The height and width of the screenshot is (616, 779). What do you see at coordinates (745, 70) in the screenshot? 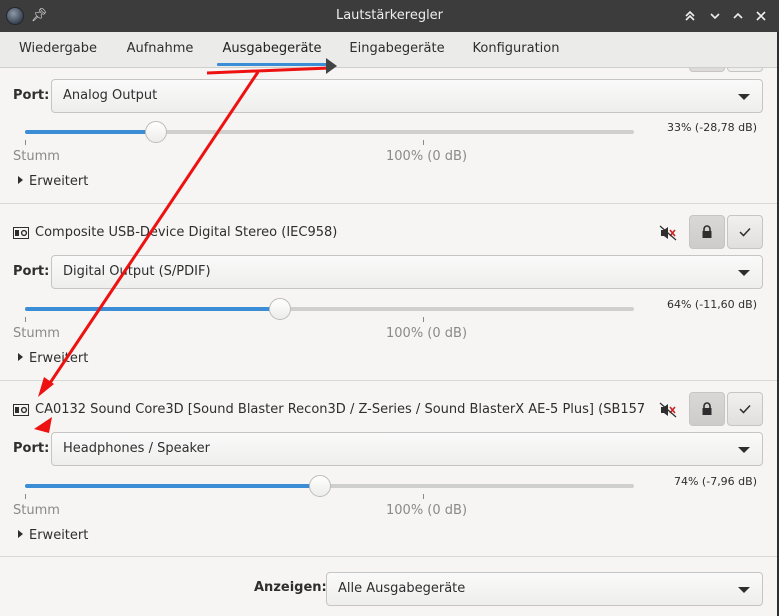
I see `default-button` at bounding box center [745, 70].